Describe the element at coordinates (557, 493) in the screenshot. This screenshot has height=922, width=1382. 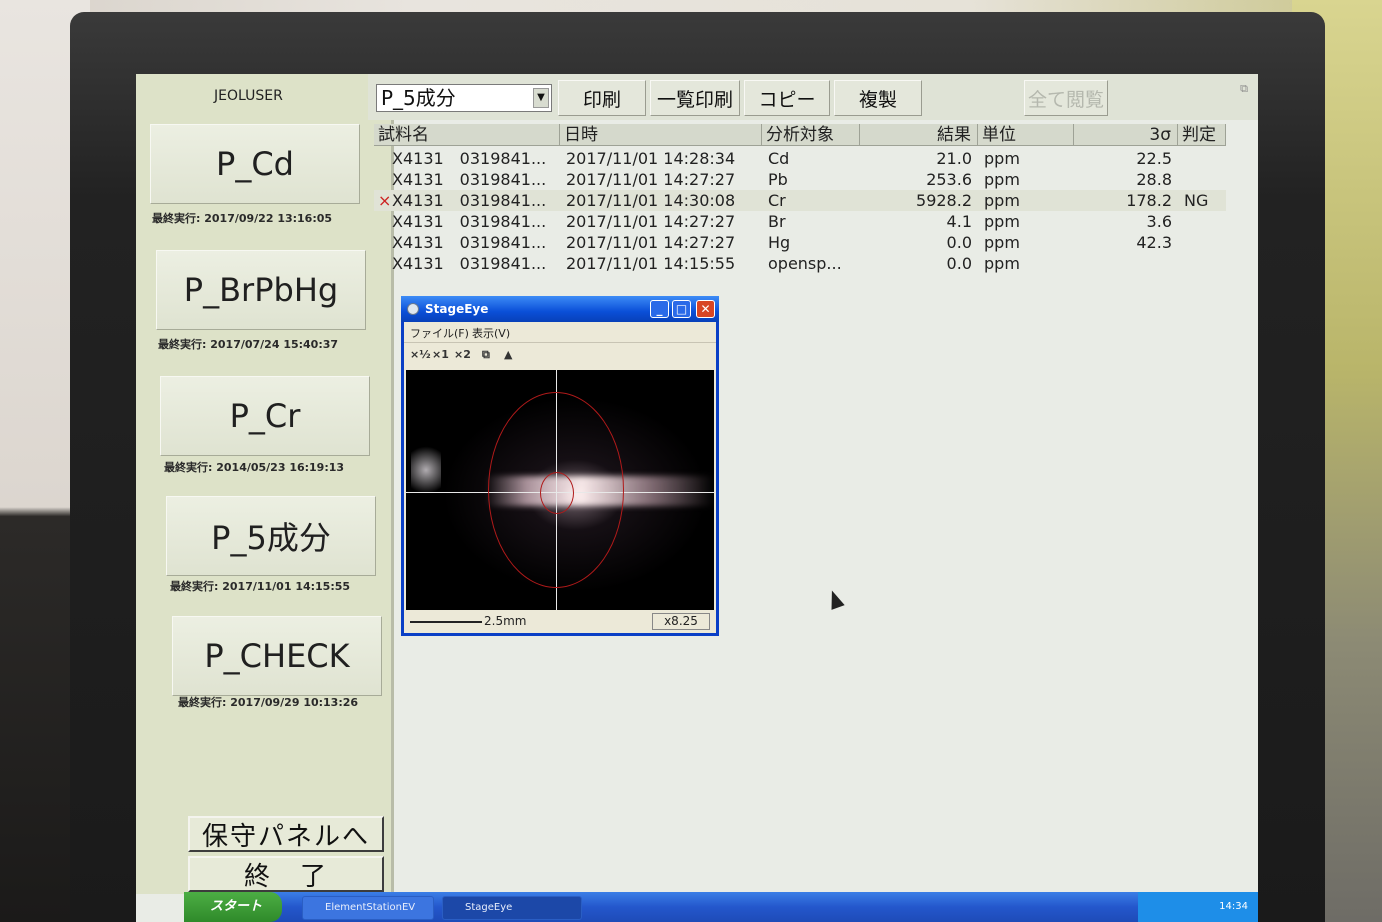
I see `collimator-circle-inner` at that location.